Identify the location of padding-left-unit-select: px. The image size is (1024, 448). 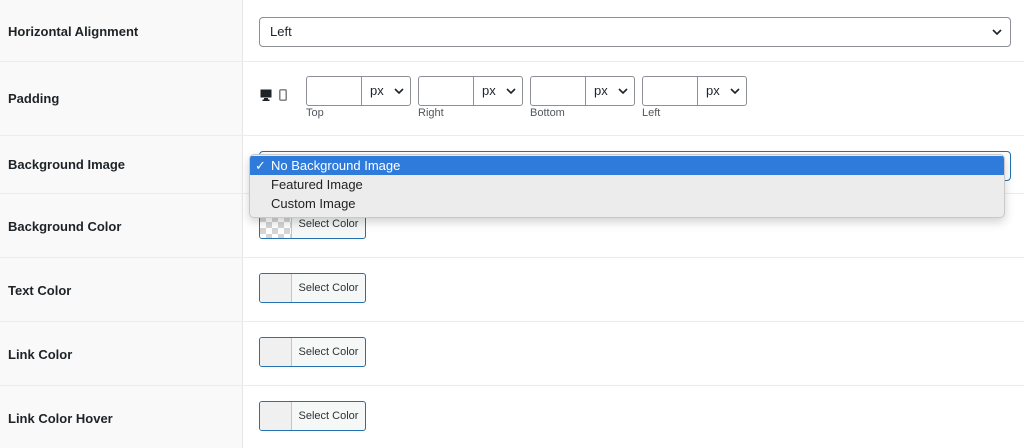
(722, 91).